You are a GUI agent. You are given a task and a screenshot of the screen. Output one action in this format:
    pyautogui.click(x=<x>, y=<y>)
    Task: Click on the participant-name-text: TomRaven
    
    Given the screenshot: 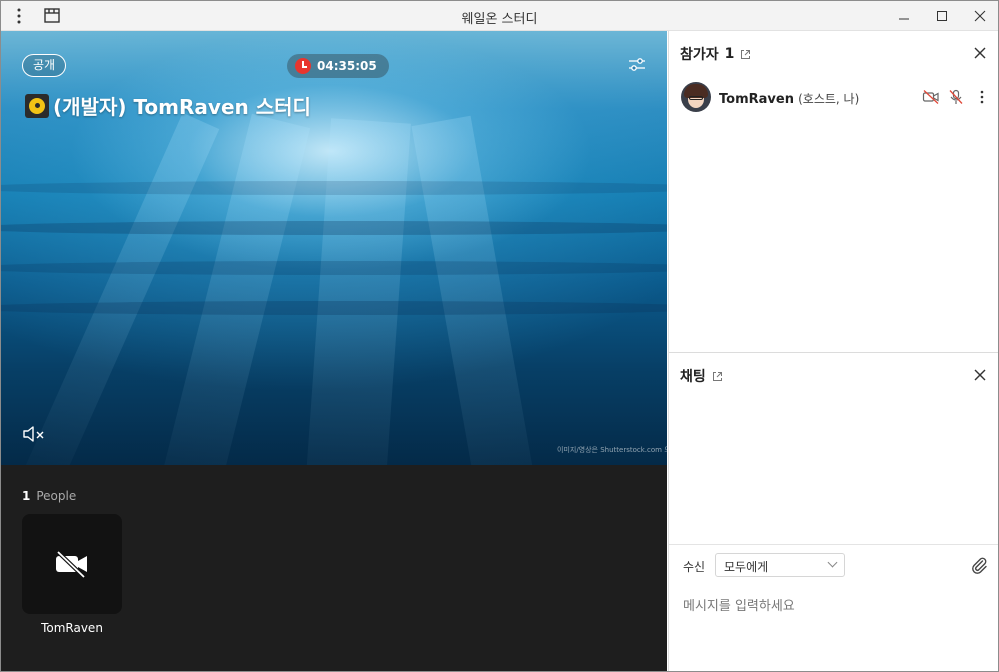 What is the action you would take?
    pyautogui.click(x=756, y=99)
    